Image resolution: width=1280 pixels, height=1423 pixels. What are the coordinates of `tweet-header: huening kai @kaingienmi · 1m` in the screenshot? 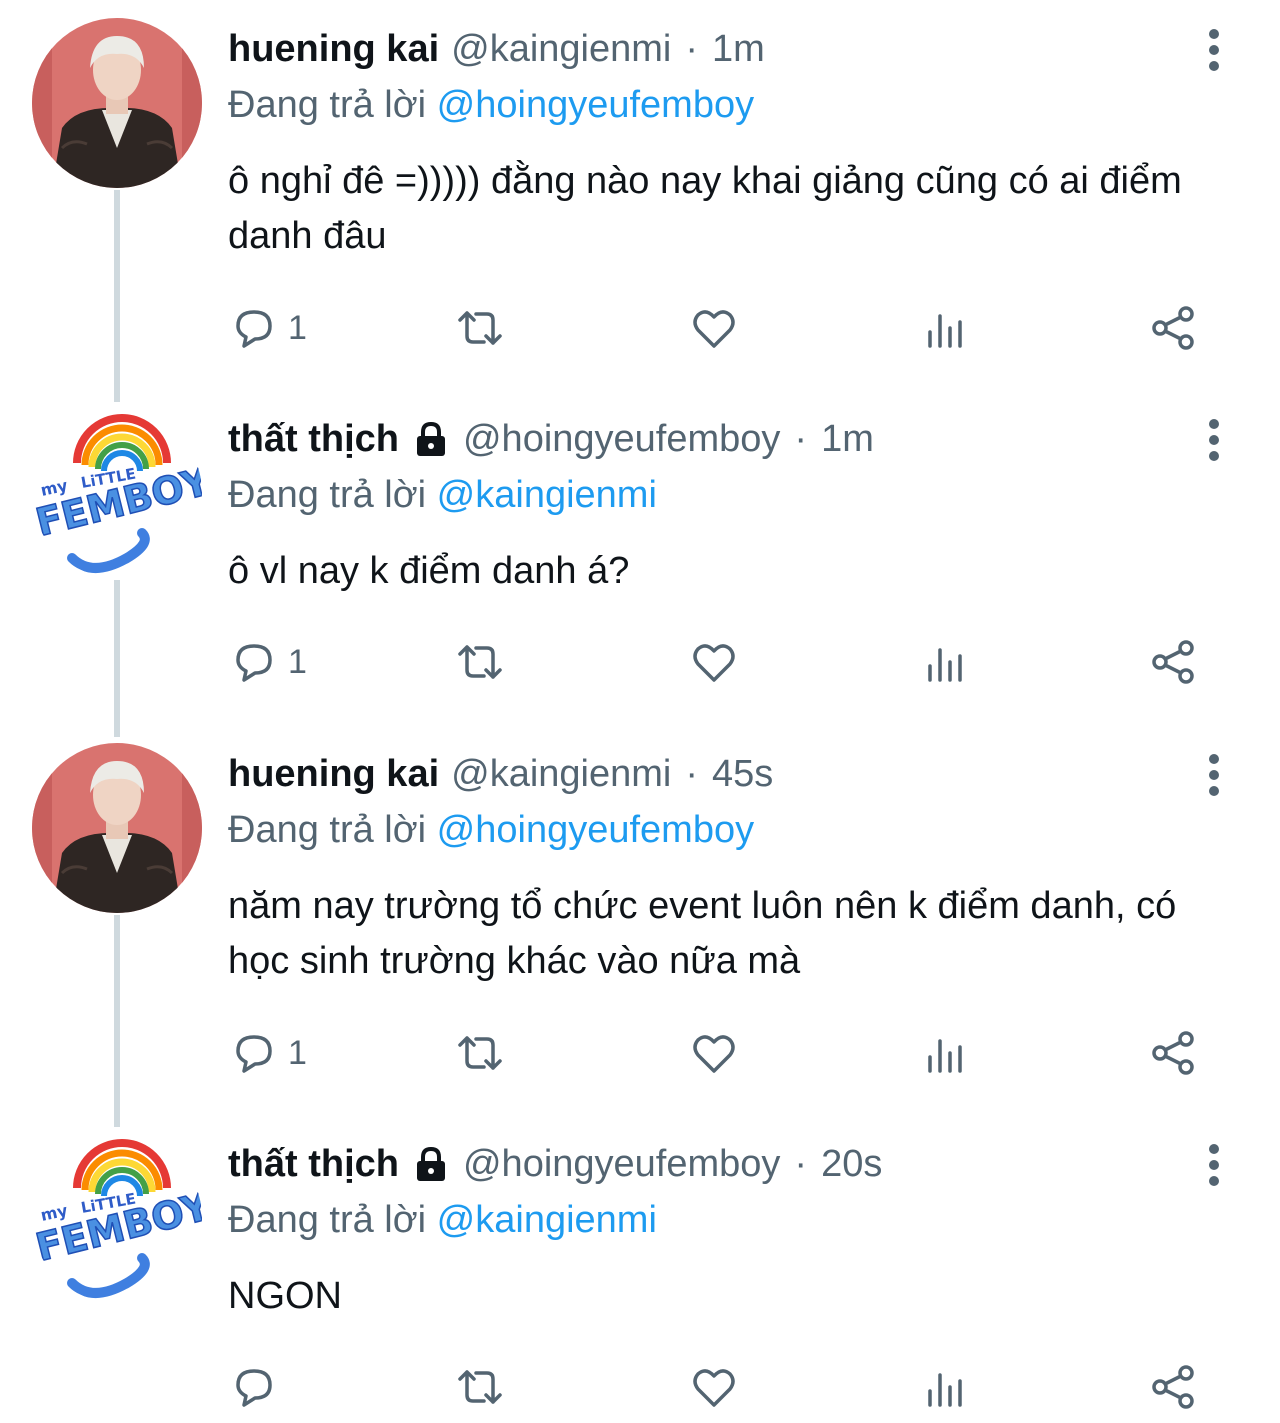 It's located at (496, 49).